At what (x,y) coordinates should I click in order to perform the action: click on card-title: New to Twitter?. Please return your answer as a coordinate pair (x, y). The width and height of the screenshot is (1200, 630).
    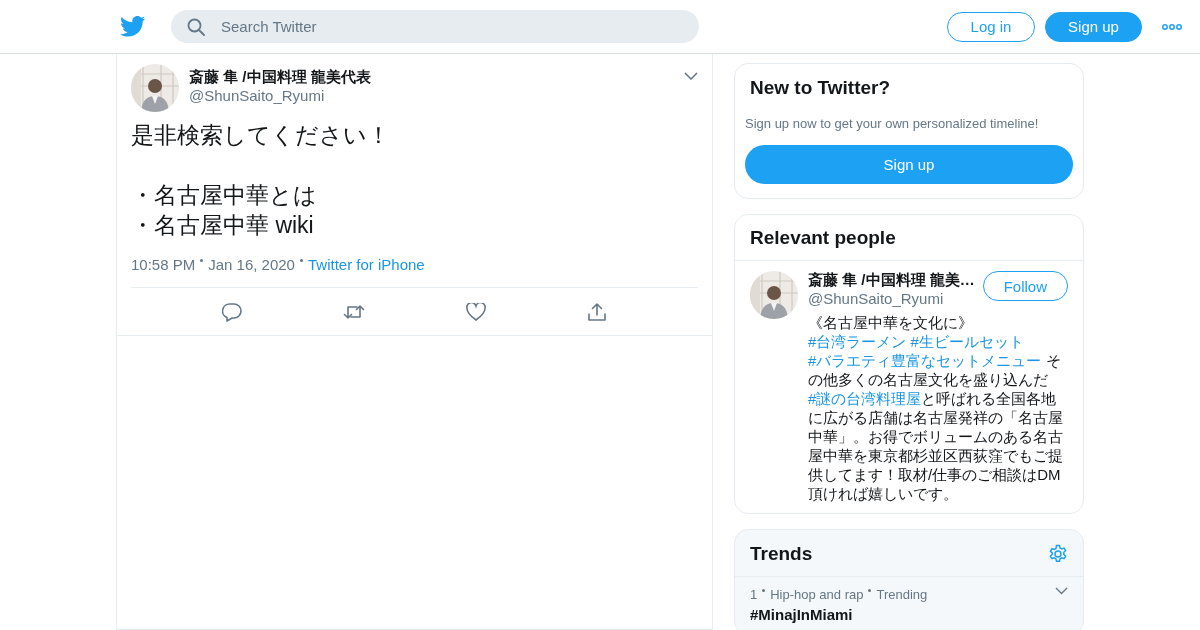
    Looking at the image, I should click on (820, 88).